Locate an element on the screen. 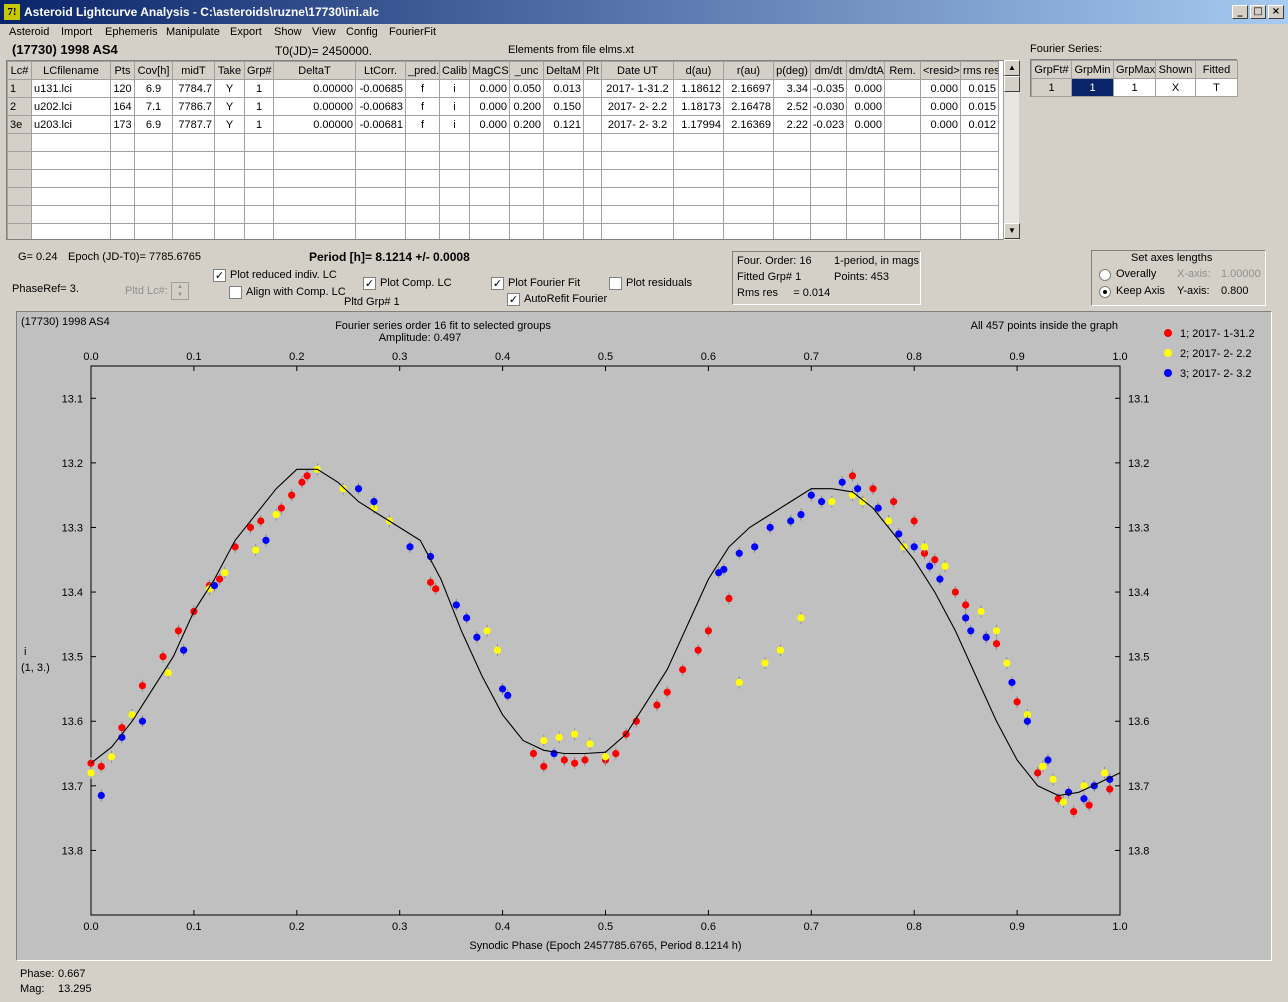  table-row is located at coordinates (503, 214).